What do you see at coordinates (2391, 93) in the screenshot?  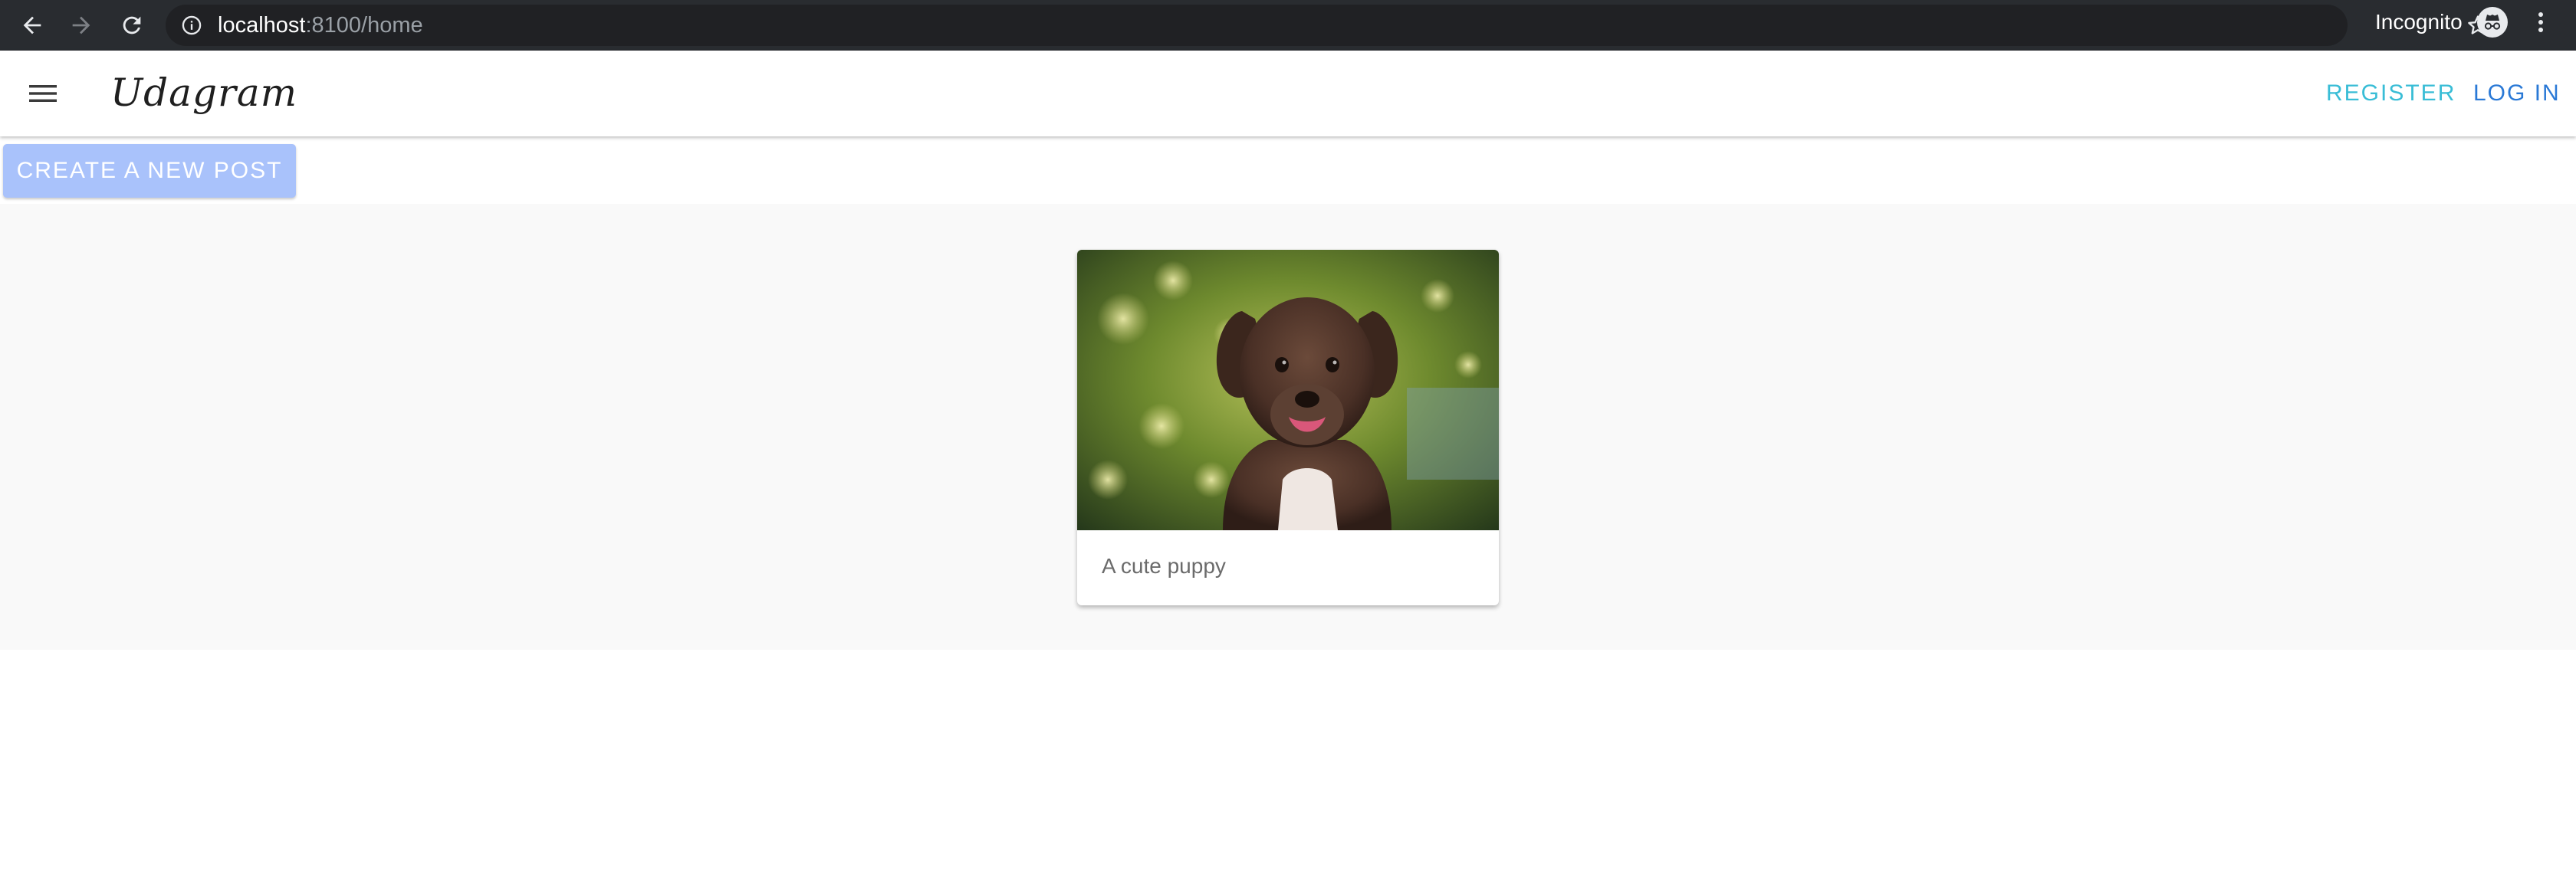 I see `register-link: REGISTER` at bounding box center [2391, 93].